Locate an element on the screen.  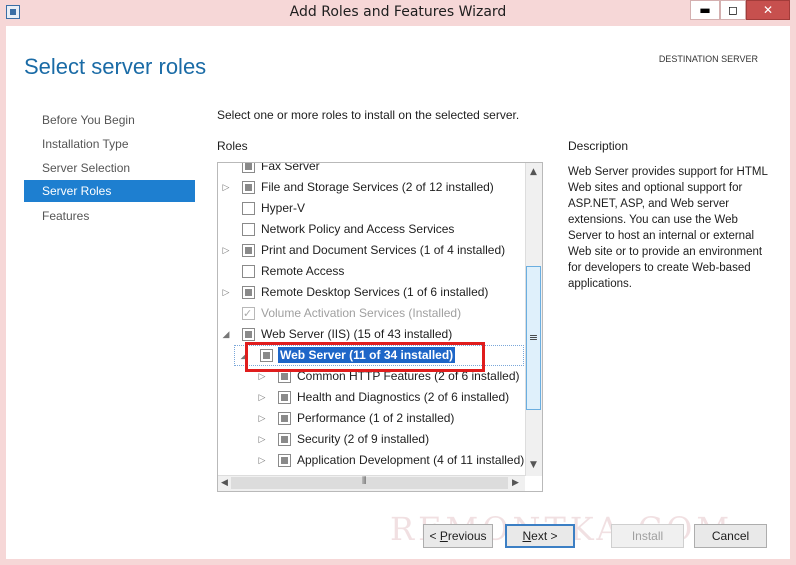
collapse-arrow-icon: ◢ is located at coordinates (226, 334).